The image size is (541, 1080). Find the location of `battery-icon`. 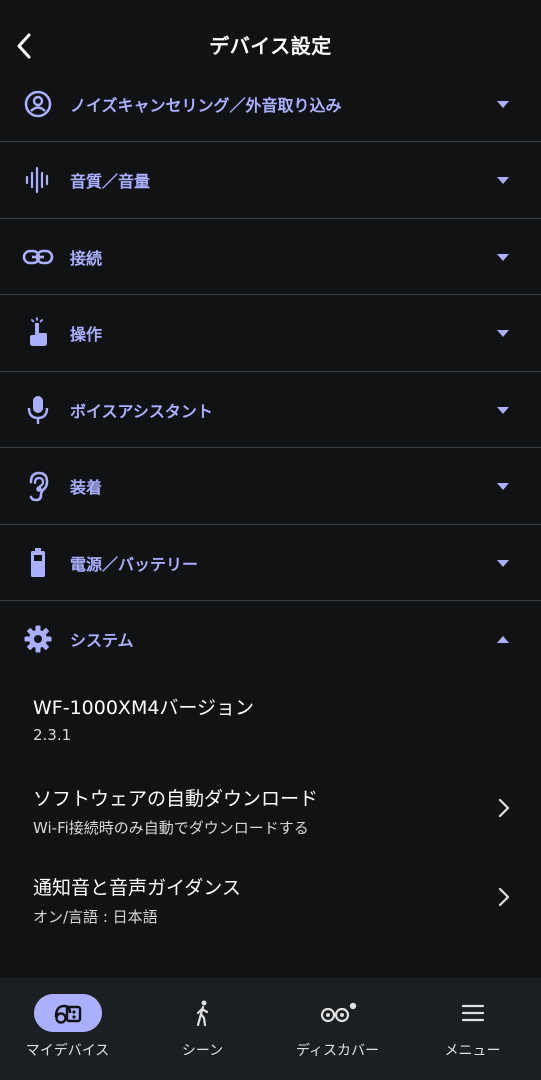

battery-icon is located at coordinates (38, 563).